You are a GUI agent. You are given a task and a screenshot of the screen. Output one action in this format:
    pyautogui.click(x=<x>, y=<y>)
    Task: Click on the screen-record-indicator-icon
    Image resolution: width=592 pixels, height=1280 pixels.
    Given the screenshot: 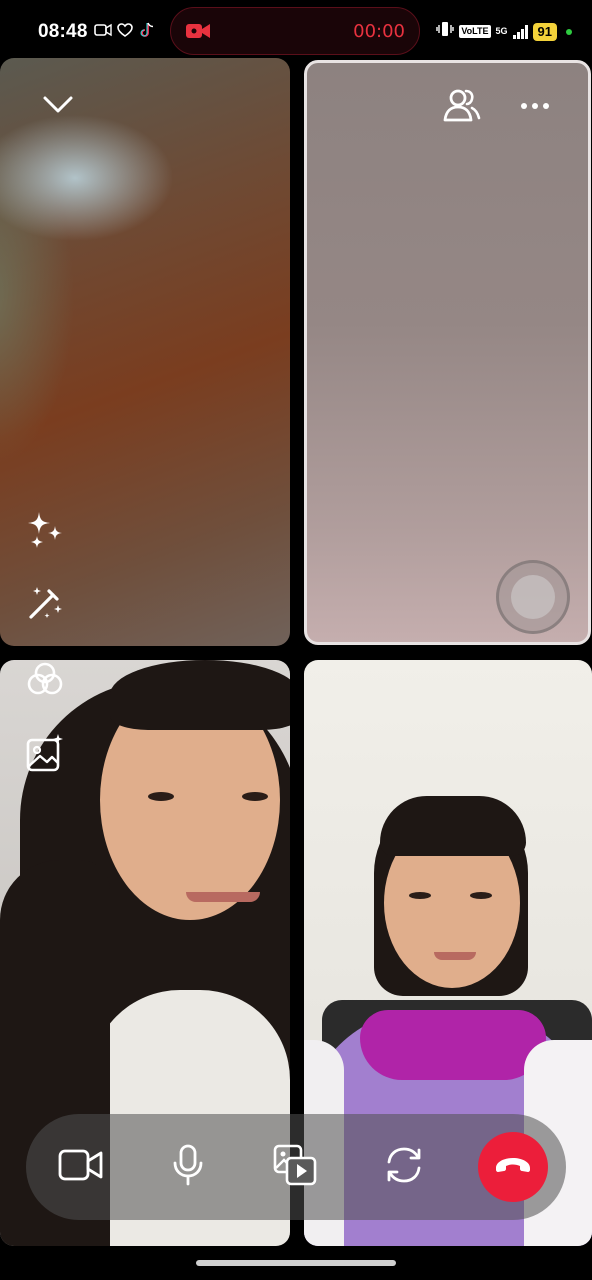 What is the action you would take?
    pyautogui.click(x=103, y=30)
    